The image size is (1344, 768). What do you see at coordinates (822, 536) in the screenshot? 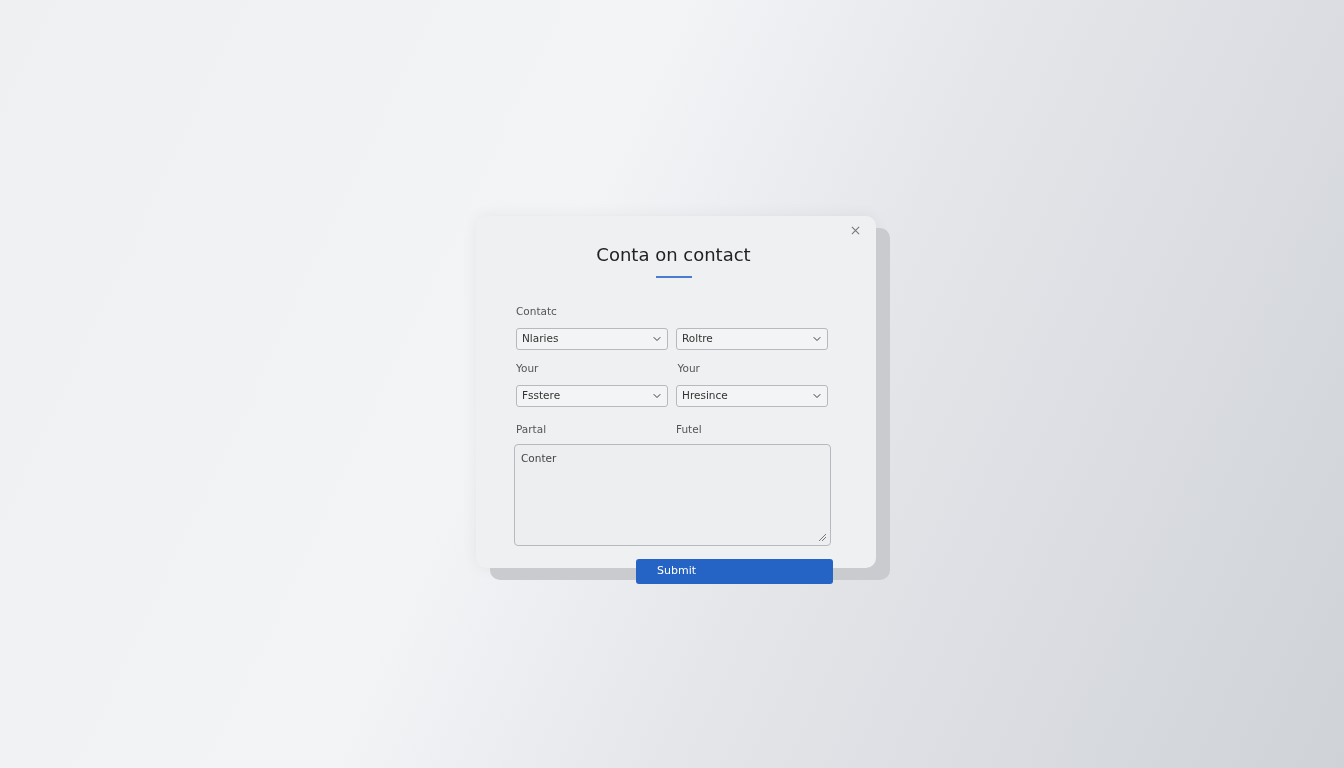
I see `resize-grip-icon` at bounding box center [822, 536].